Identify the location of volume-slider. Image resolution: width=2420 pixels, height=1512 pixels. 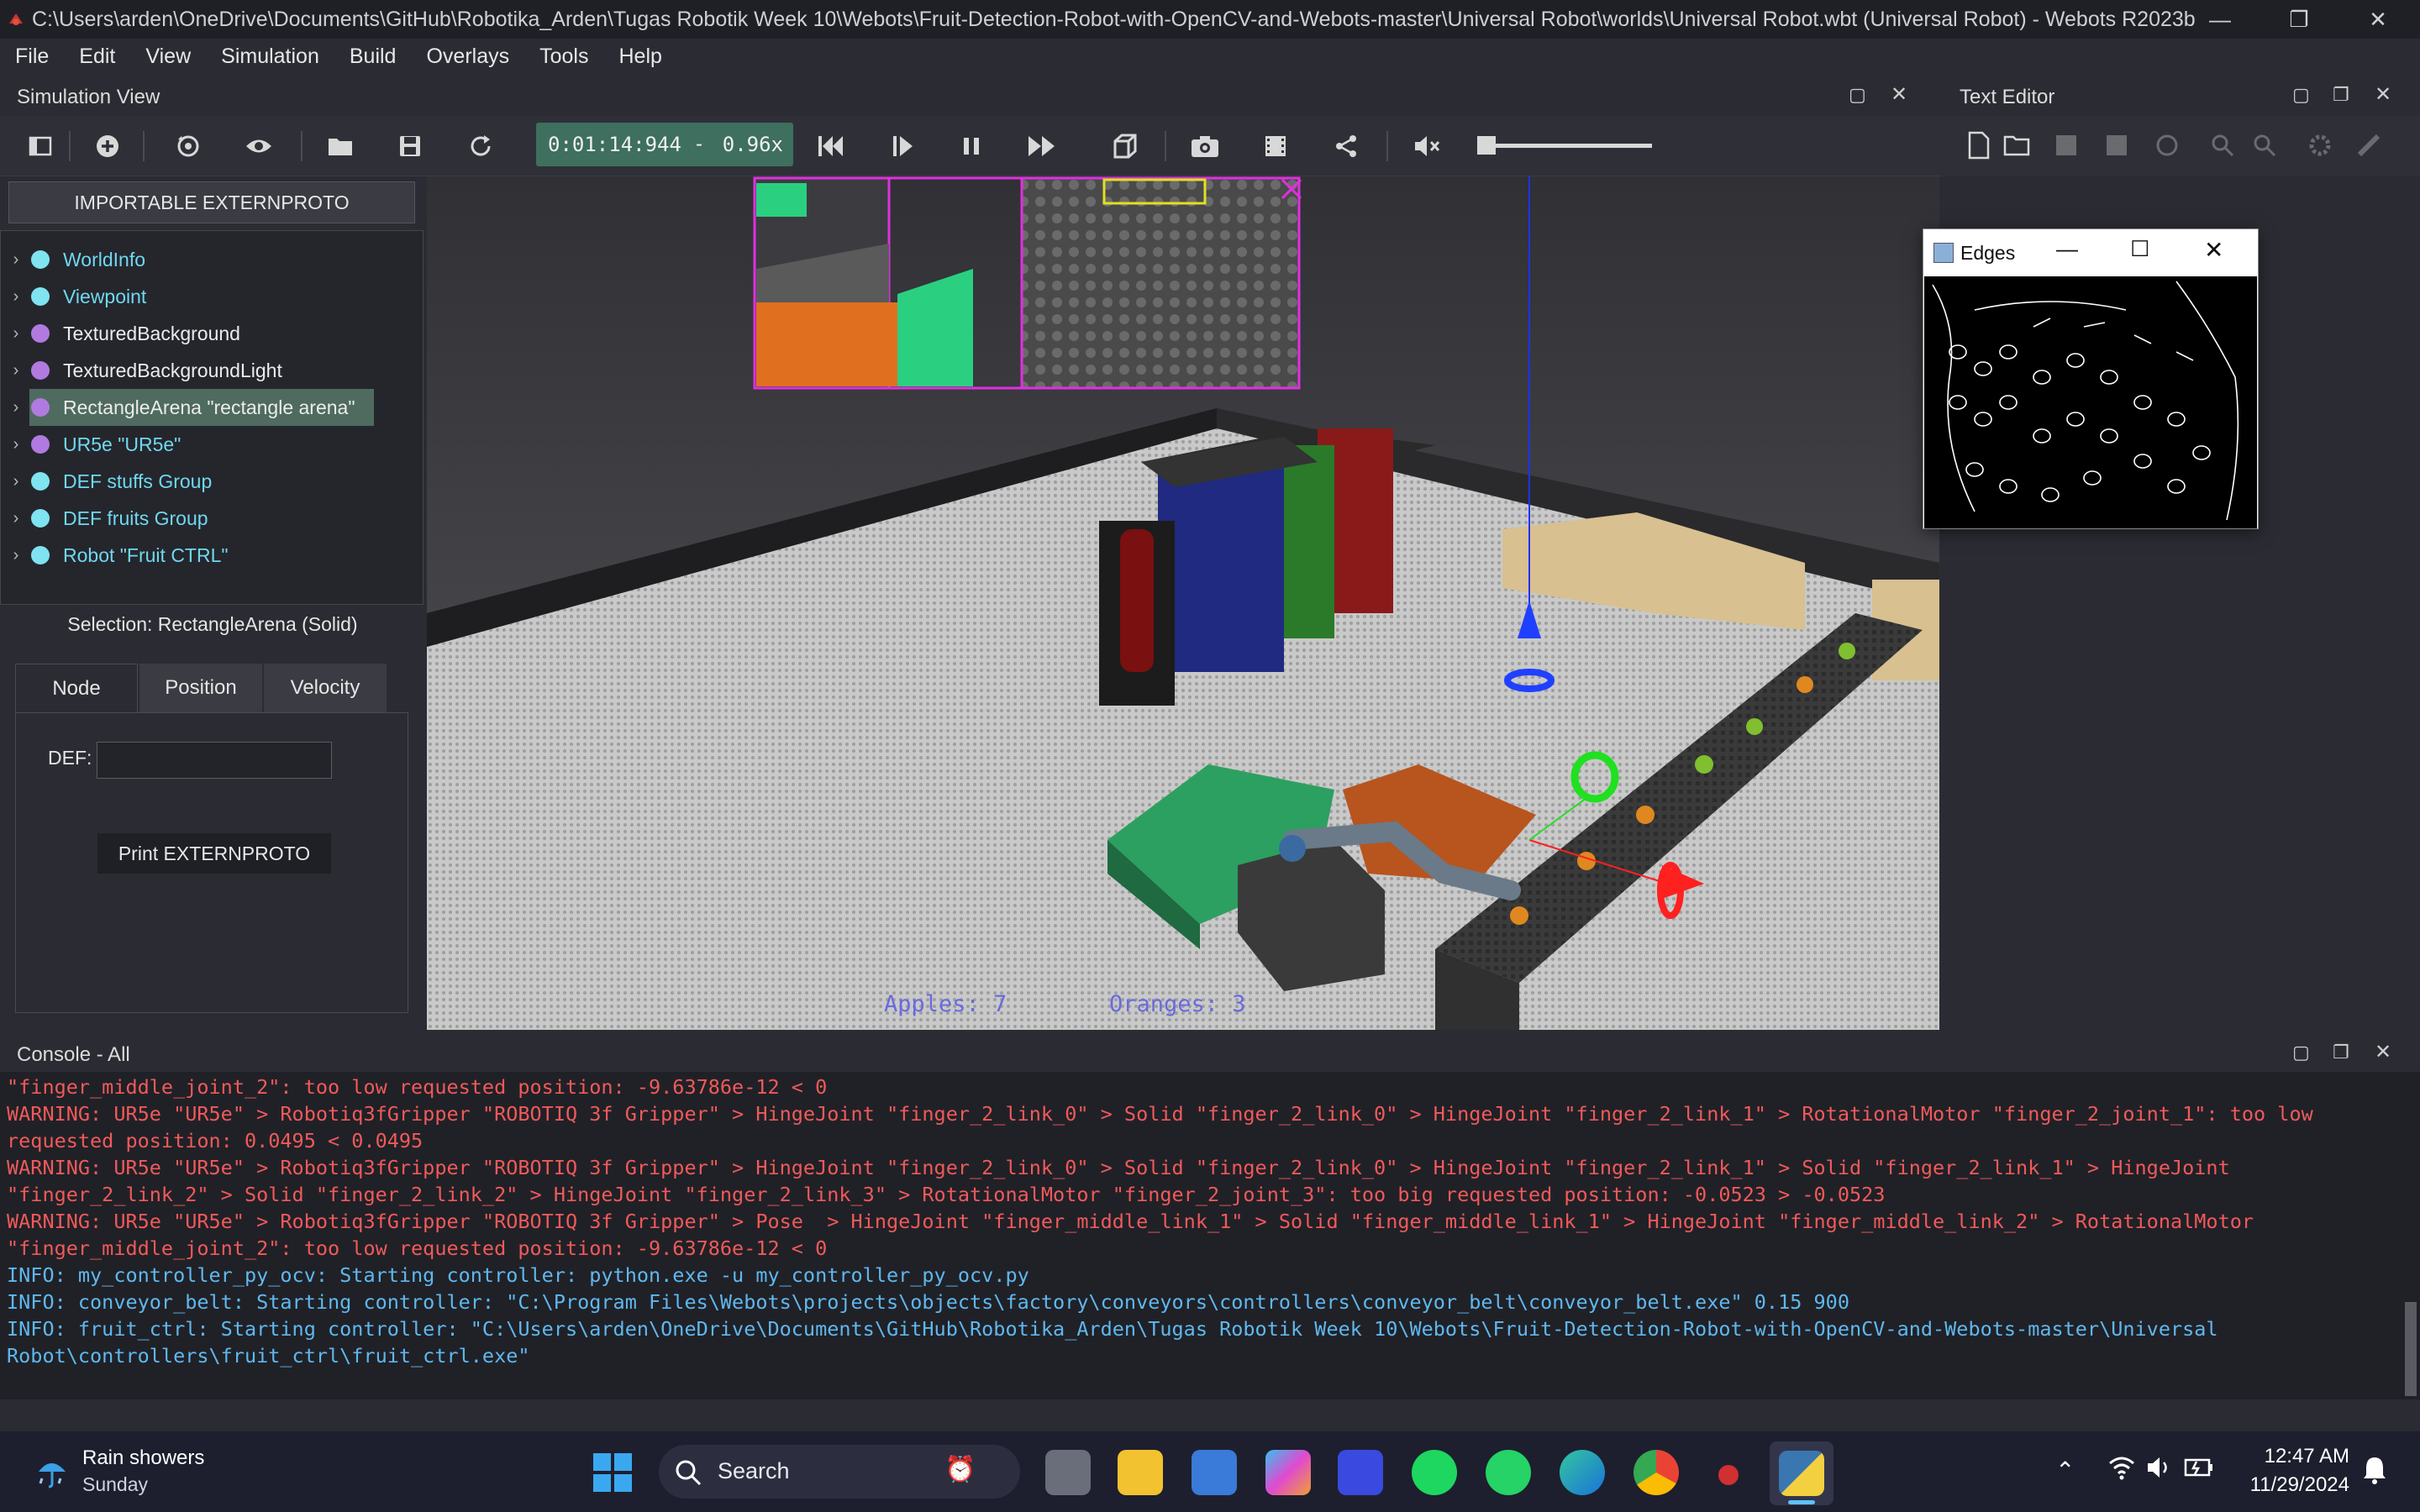
(1565, 146).